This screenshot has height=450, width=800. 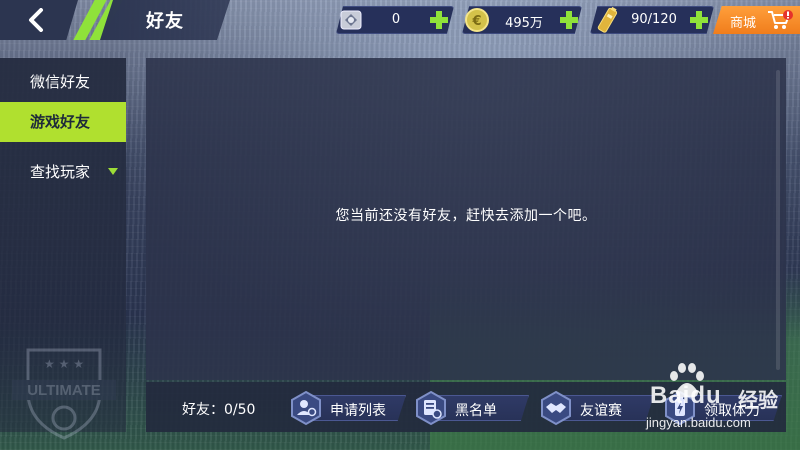 I want to click on cart-icon, so click(x=780, y=22).